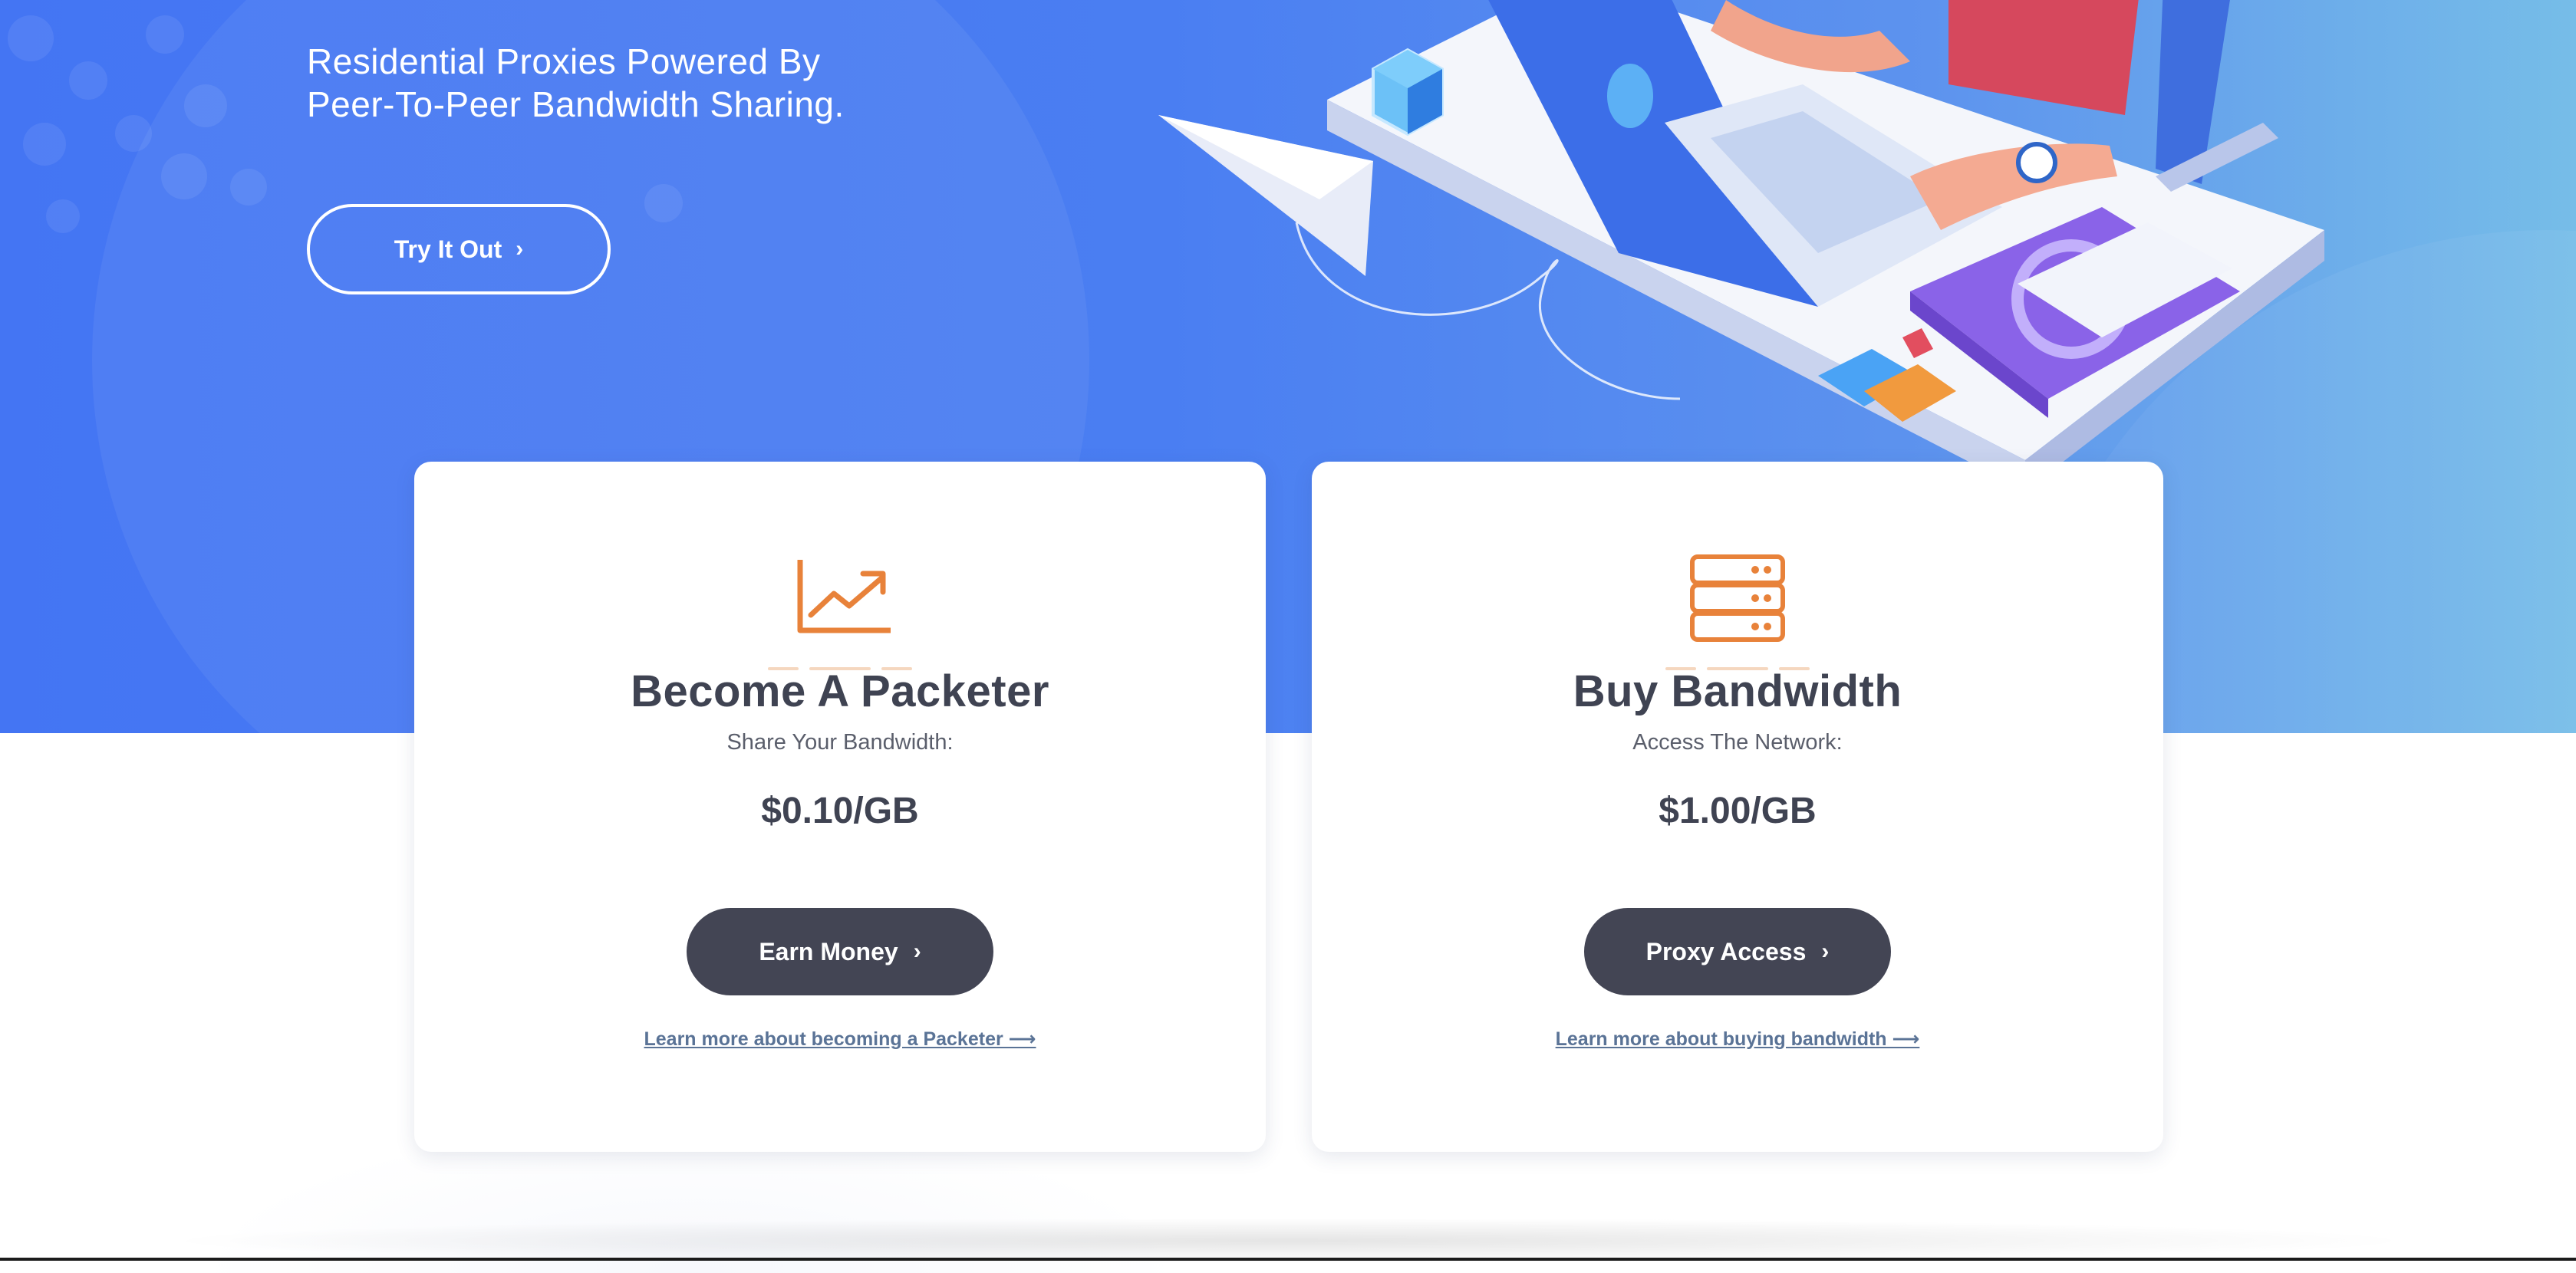 This screenshot has height=1273, width=2576. I want to click on window-bottom-edge, so click(1288, 1259).